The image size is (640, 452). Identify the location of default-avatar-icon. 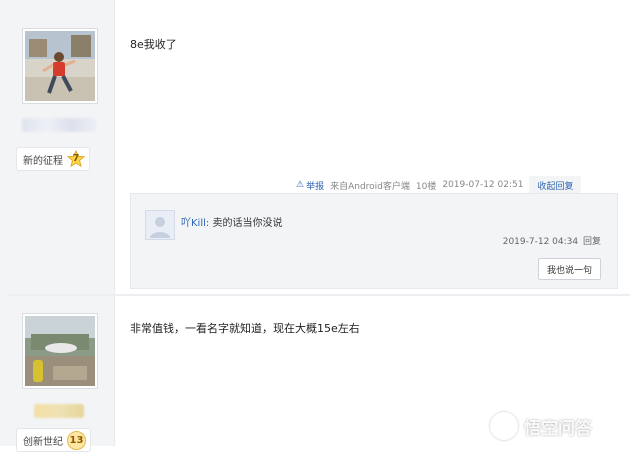
(160, 225).